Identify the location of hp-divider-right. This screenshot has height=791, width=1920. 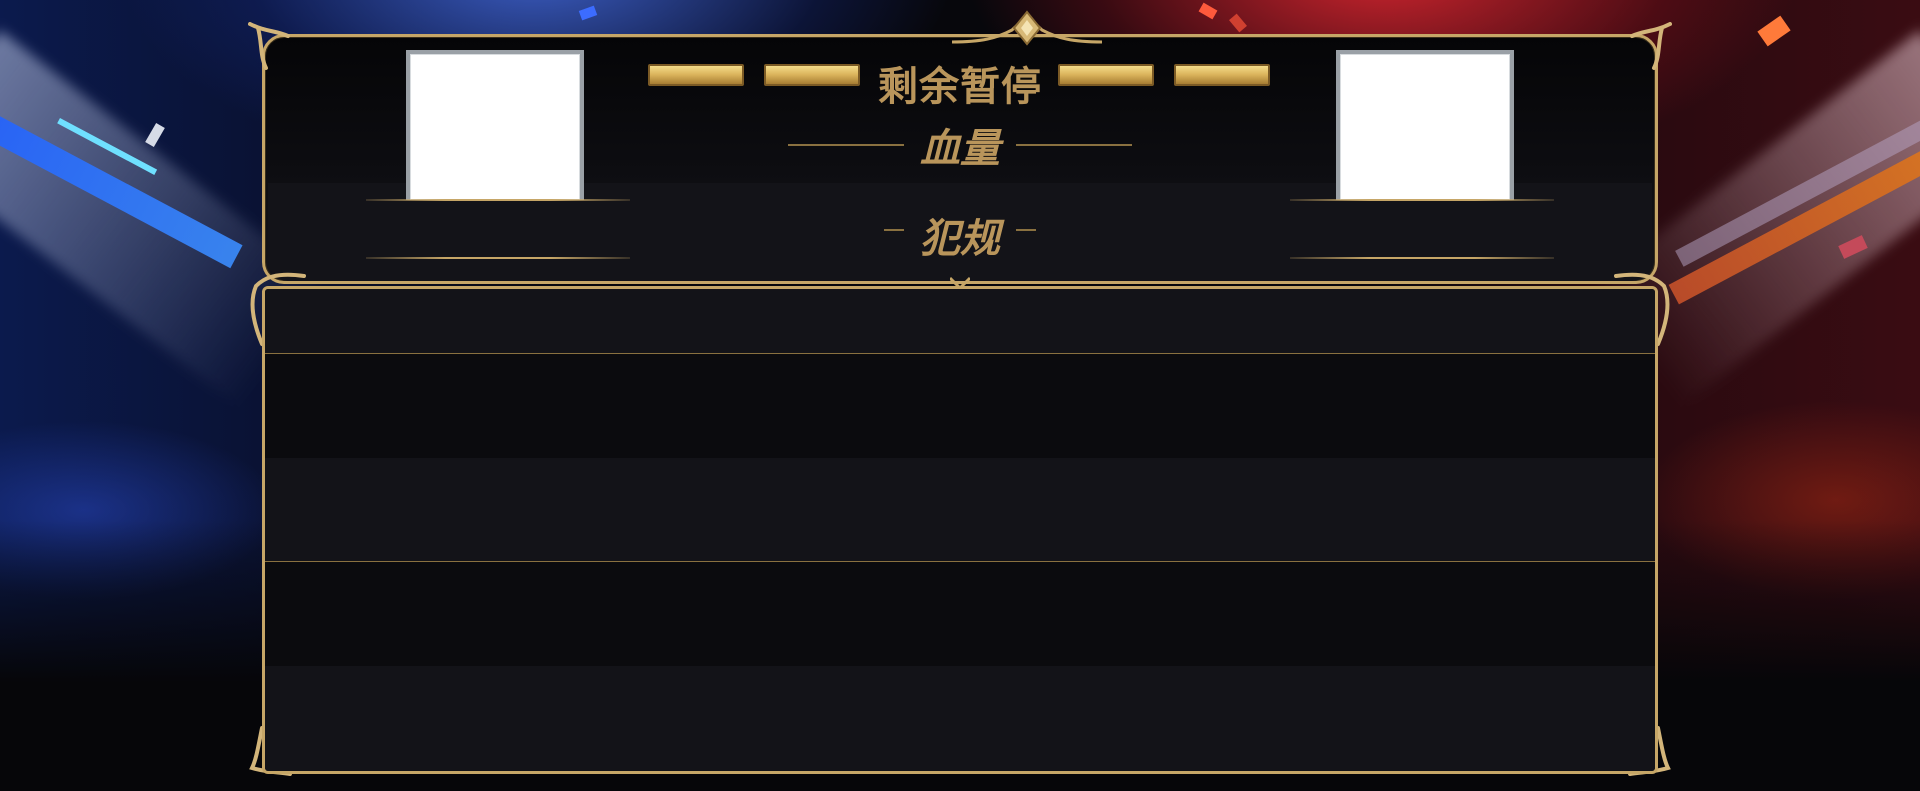
(1074, 145).